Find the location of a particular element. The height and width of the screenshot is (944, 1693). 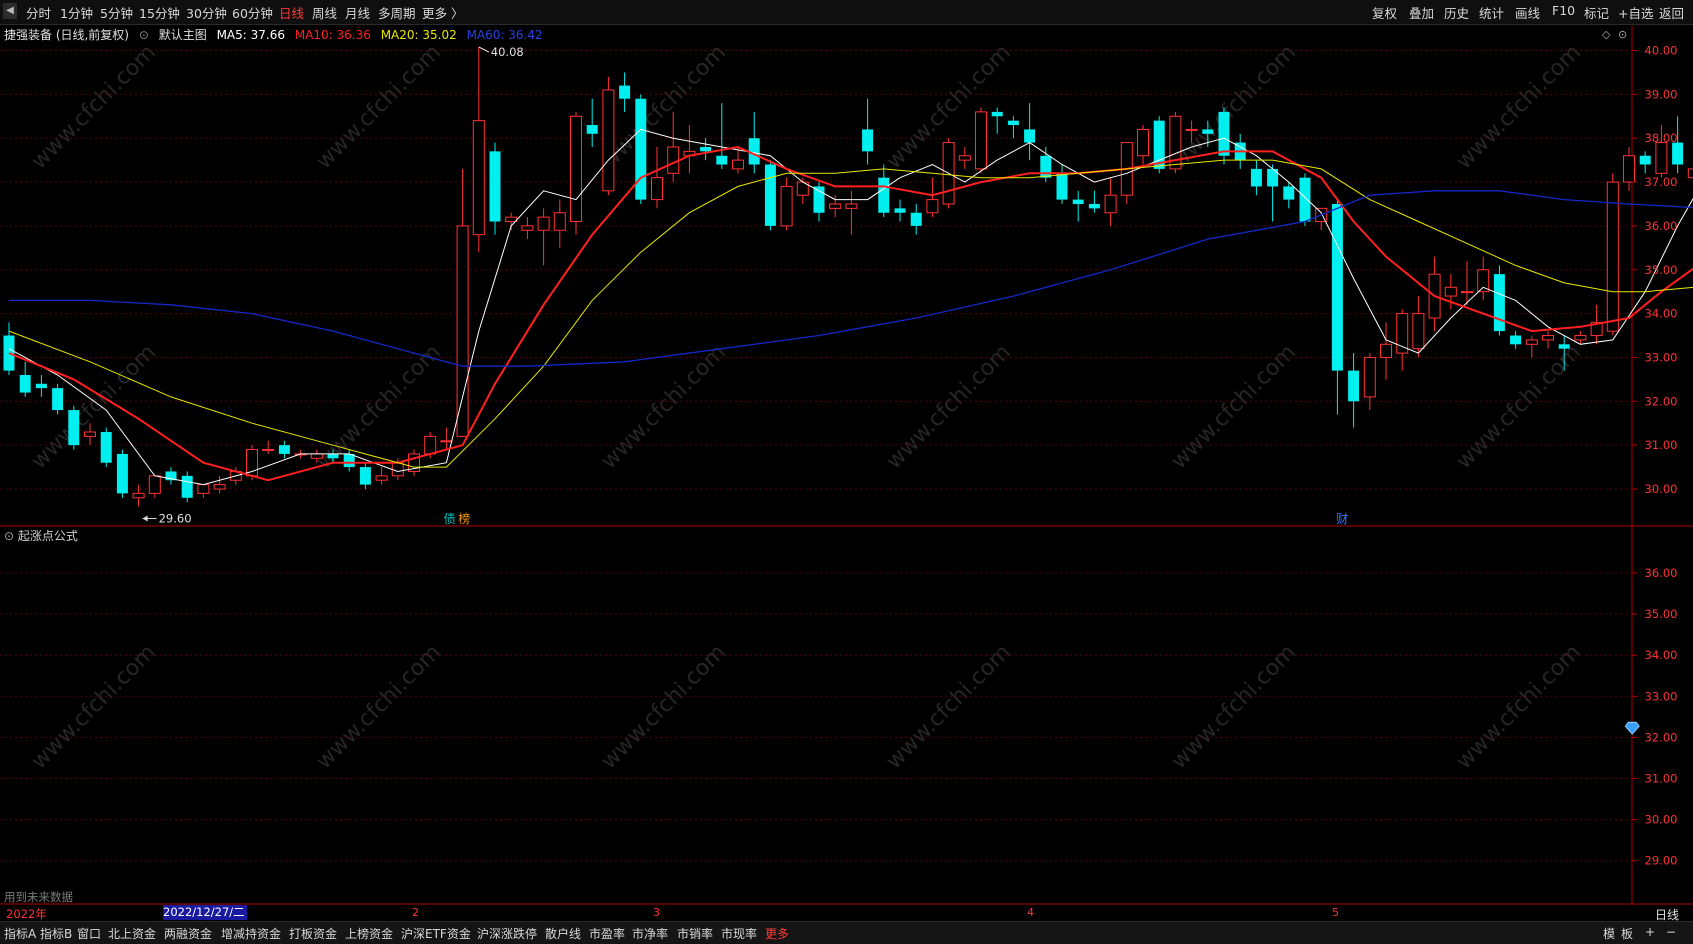

tab-holdings-change: 增减持资金 is located at coordinates (251, 933).